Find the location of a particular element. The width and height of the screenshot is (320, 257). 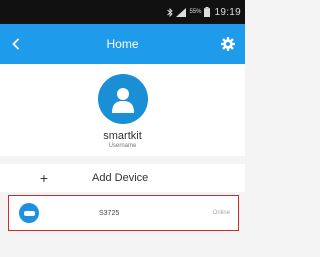

battery-icon is located at coordinates (207, 12).